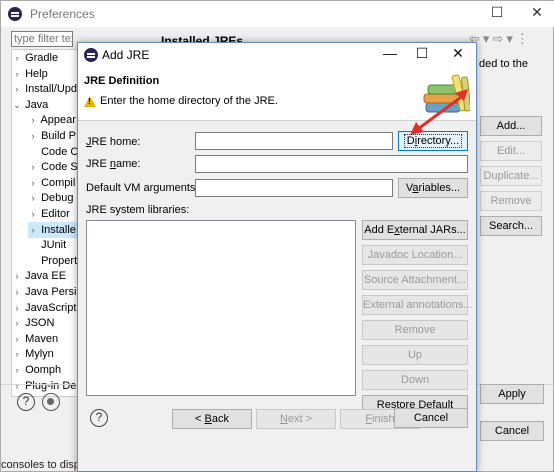 The width and height of the screenshot is (554, 472). I want to click on tree-item: Propert, so click(54, 261).